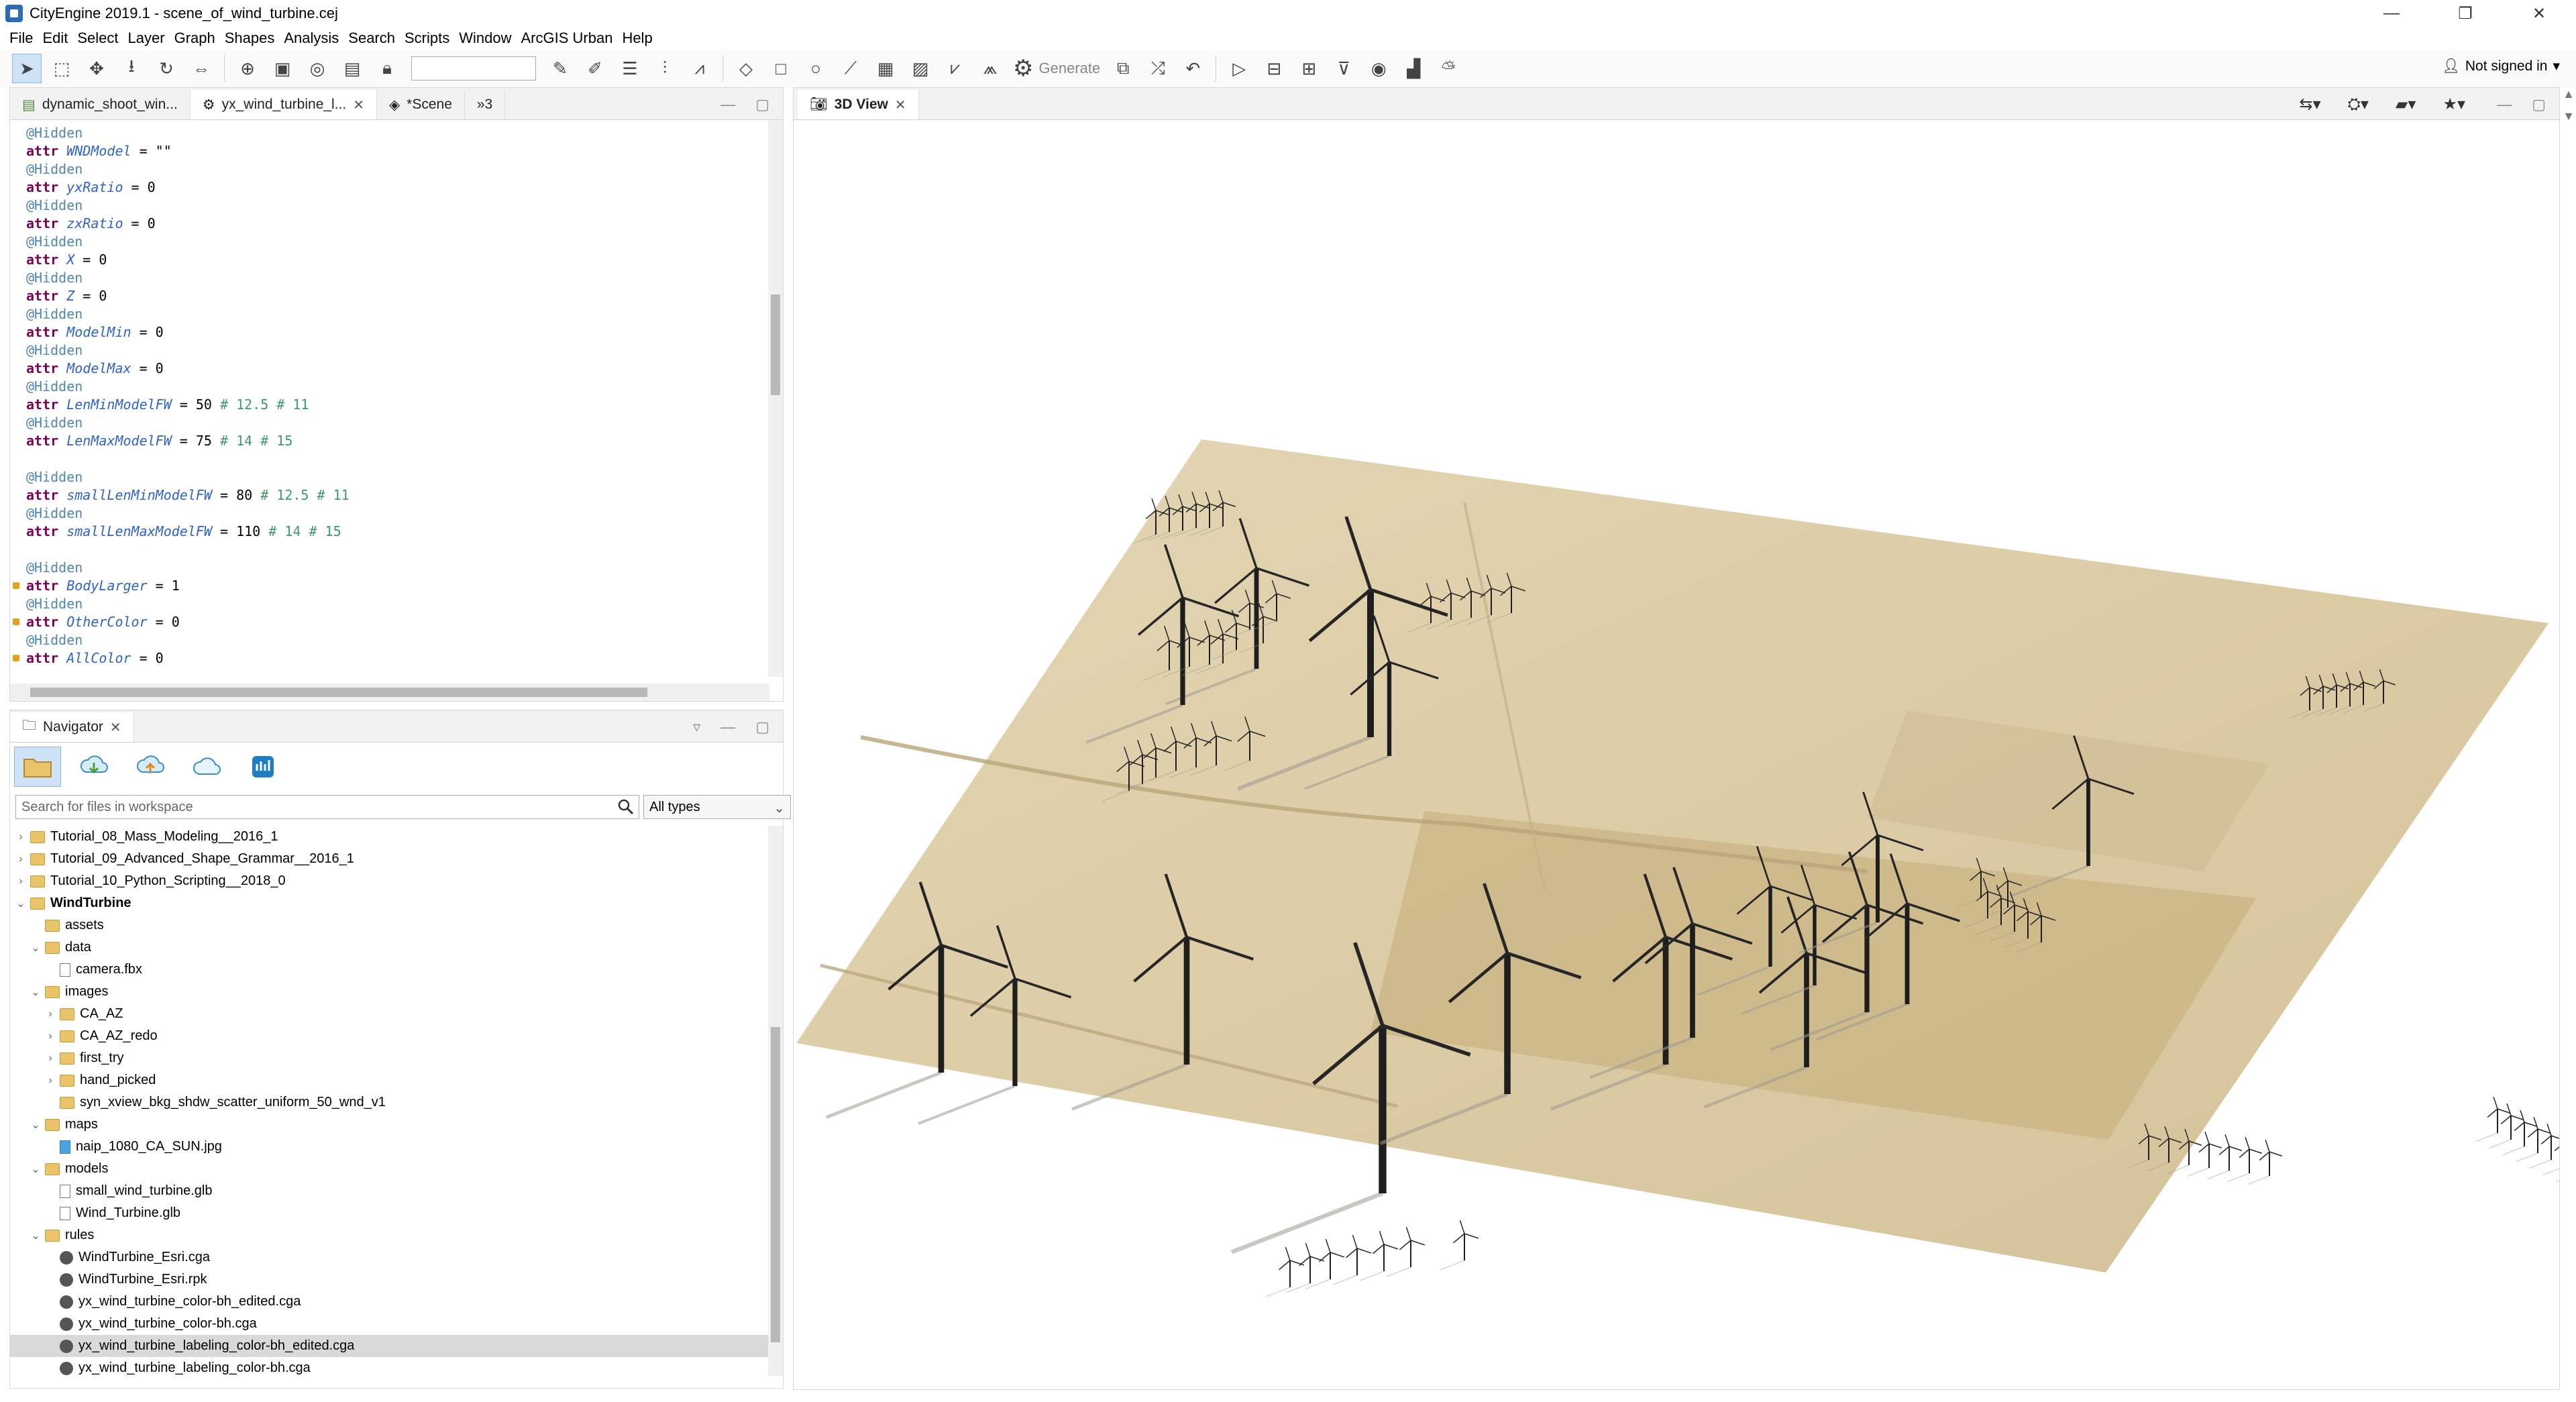 The width and height of the screenshot is (2576, 1402). What do you see at coordinates (389, 1125) in the screenshot?
I see `tree-item: ⌄ maps` at bounding box center [389, 1125].